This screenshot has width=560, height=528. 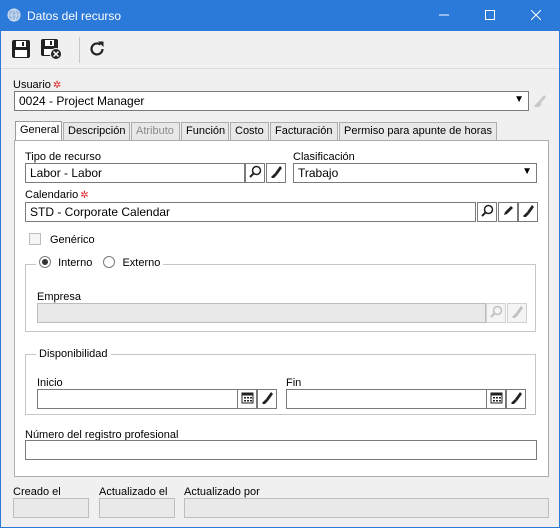 I want to click on inicio-clear-button, so click(x=267, y=399).